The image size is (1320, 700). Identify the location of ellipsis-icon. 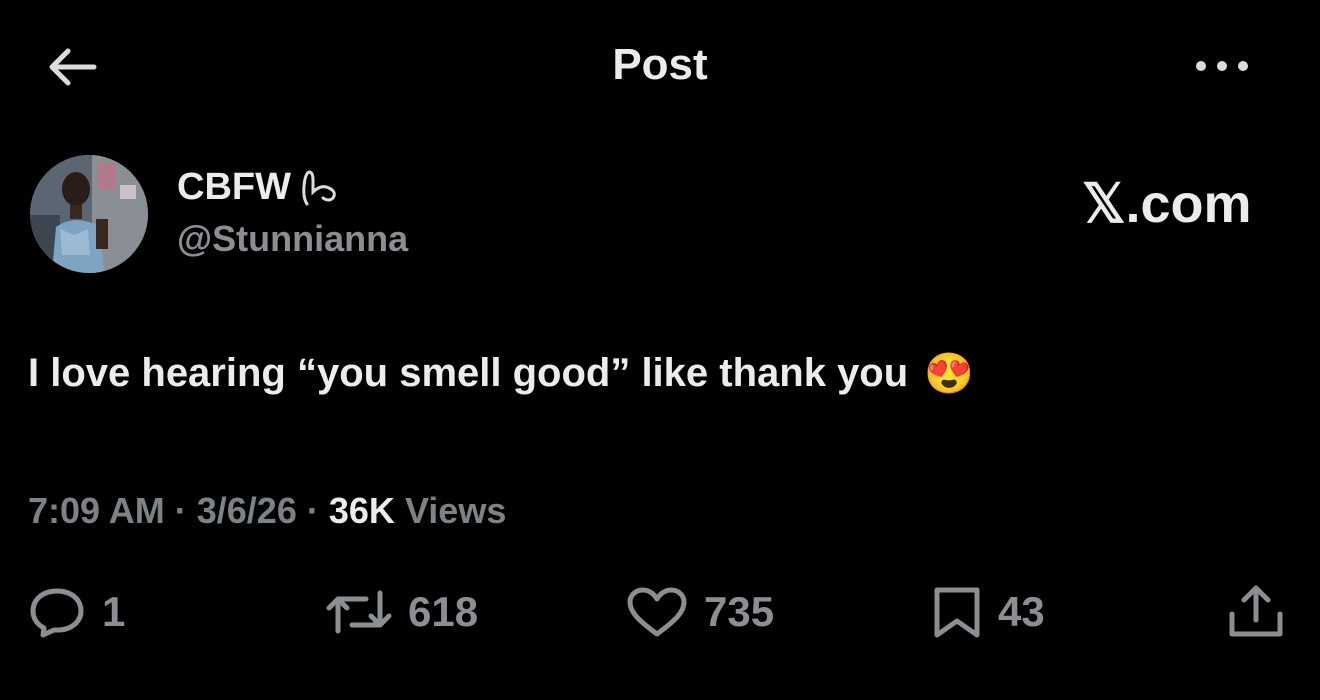
(1222, 66).